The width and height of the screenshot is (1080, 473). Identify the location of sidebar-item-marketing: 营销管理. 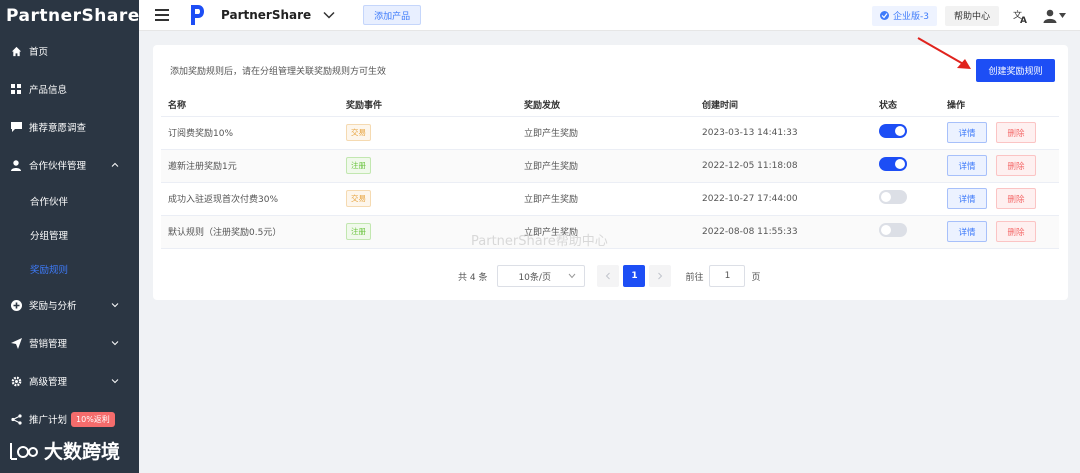
(69, 343).